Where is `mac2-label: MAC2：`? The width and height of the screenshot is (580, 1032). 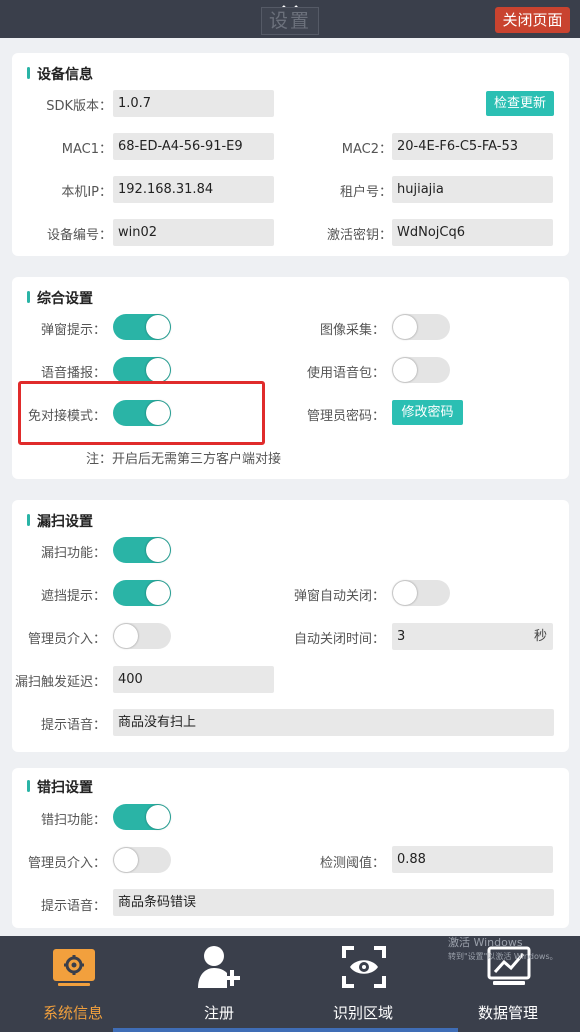
mac2-label: MAC2： is located at coordinates (366, 149).